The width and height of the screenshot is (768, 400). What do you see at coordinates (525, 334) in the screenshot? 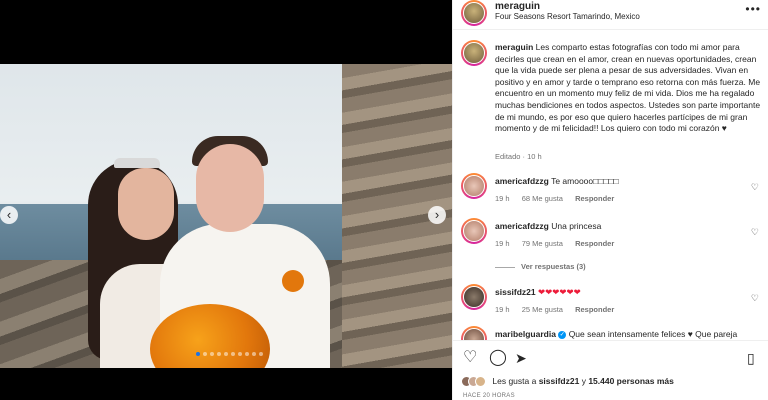
I see `comment-username: maribelguardia` at bounding box center [525, 334].